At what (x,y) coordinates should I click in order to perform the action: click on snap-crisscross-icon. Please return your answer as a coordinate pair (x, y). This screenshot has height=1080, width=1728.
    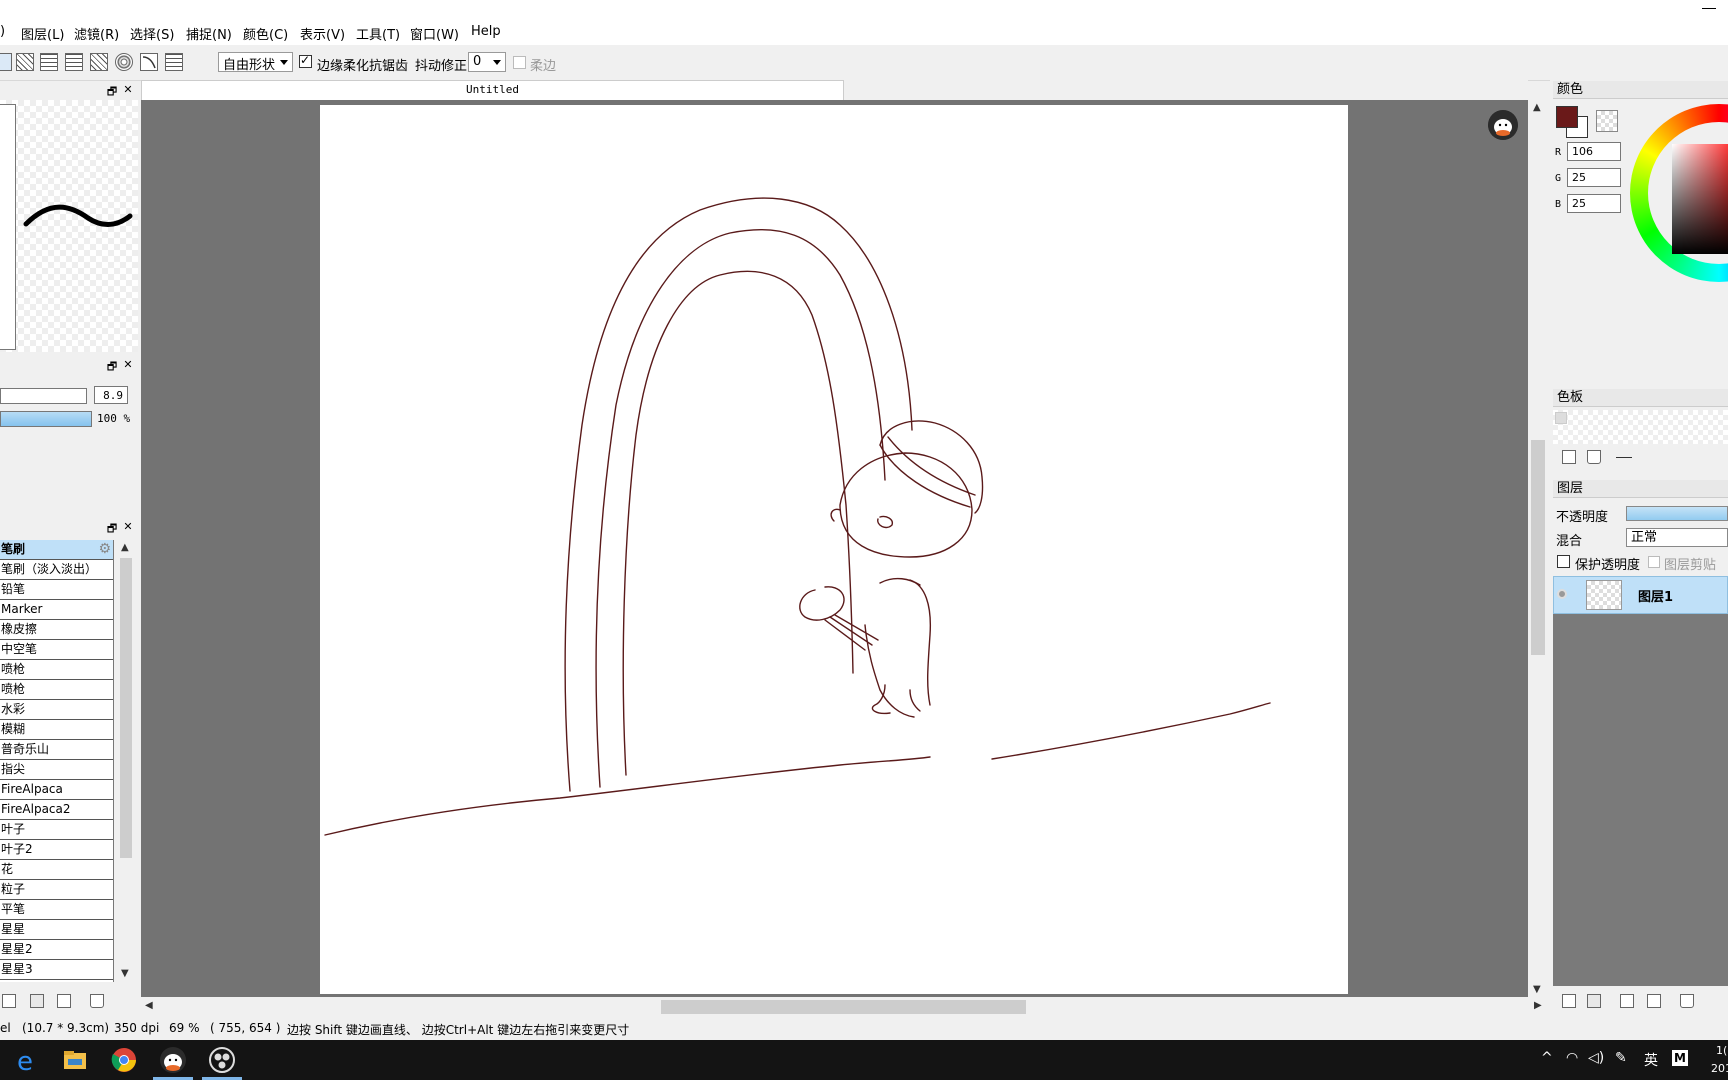
    Looking at the image, I should click on (74, 62).